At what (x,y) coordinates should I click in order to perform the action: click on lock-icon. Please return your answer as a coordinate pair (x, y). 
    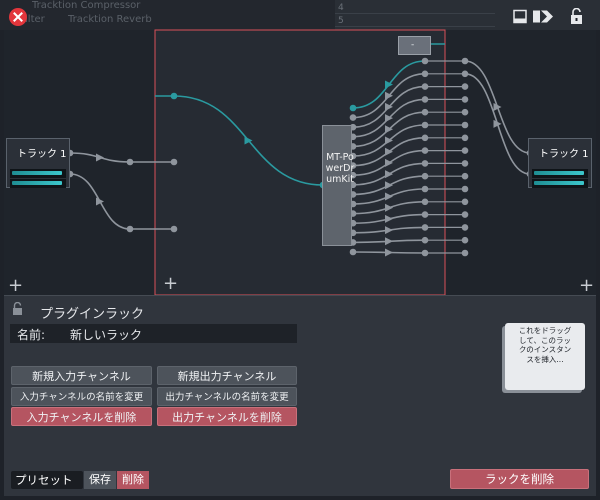
    Looking at the image, I should click on (576, 16).